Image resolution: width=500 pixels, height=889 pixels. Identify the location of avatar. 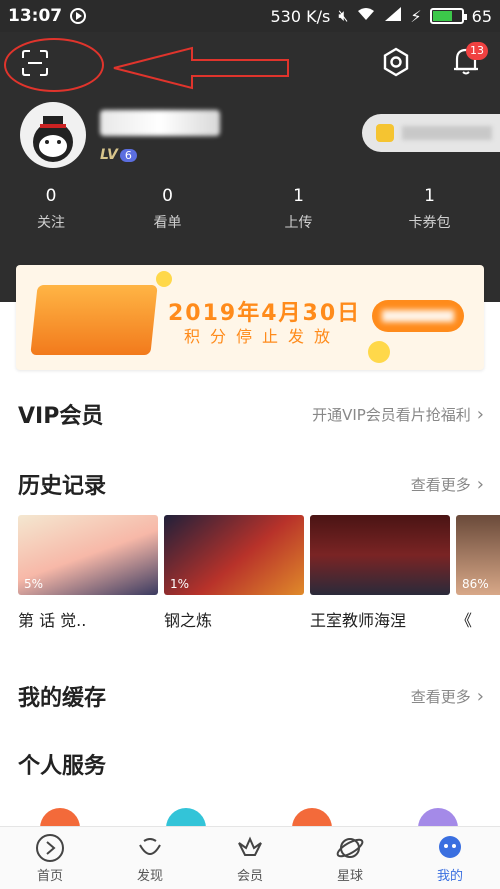
(53, 135).